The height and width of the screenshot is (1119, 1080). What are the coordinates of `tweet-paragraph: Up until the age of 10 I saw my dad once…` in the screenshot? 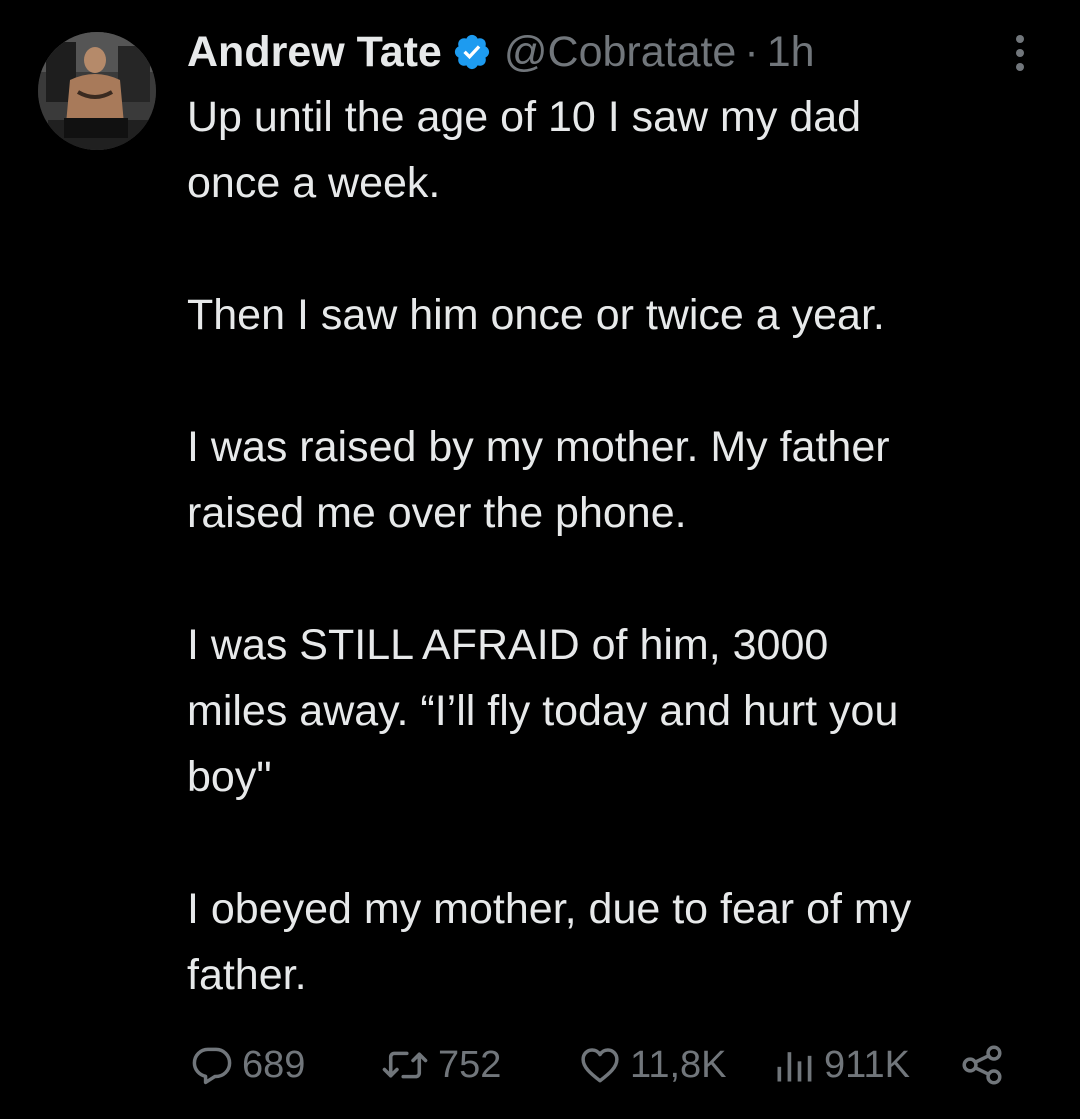 It's located at (524, 150).